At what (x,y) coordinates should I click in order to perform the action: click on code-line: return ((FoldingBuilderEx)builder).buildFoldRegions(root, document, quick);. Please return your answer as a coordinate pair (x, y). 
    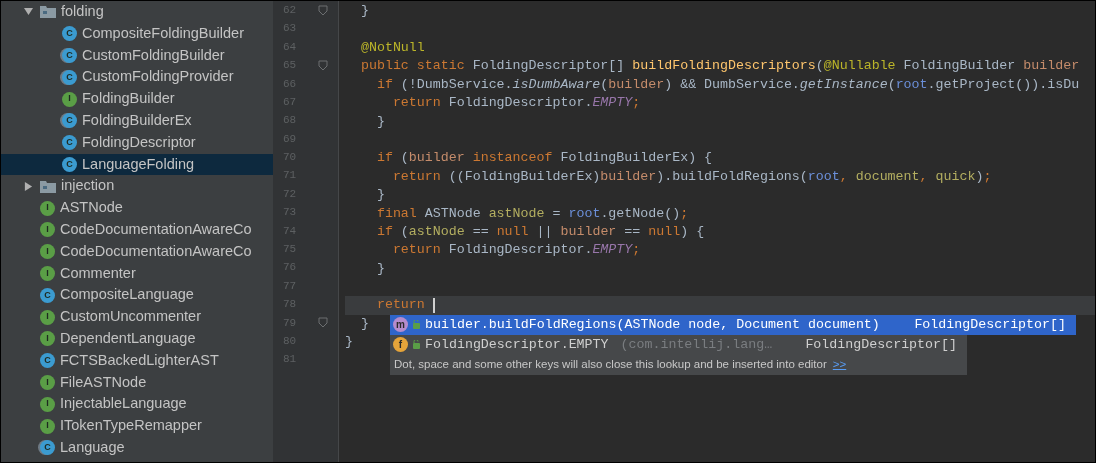
    Looking at the image, I should click on (691, 176).